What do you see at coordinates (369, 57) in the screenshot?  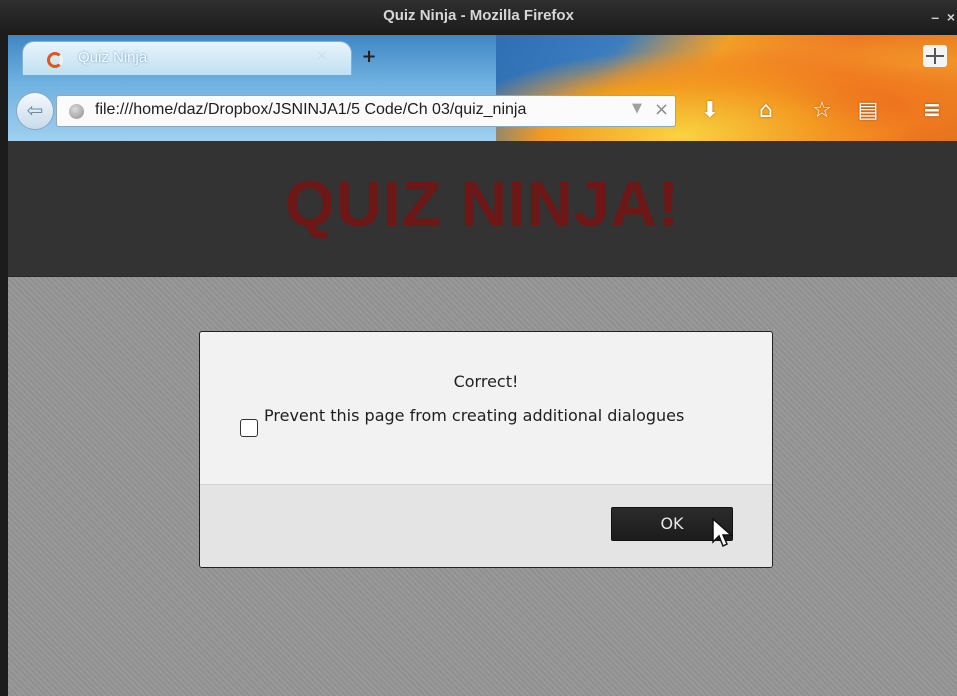 I see `new-tab-button: +` at bounding box center [369, 57].